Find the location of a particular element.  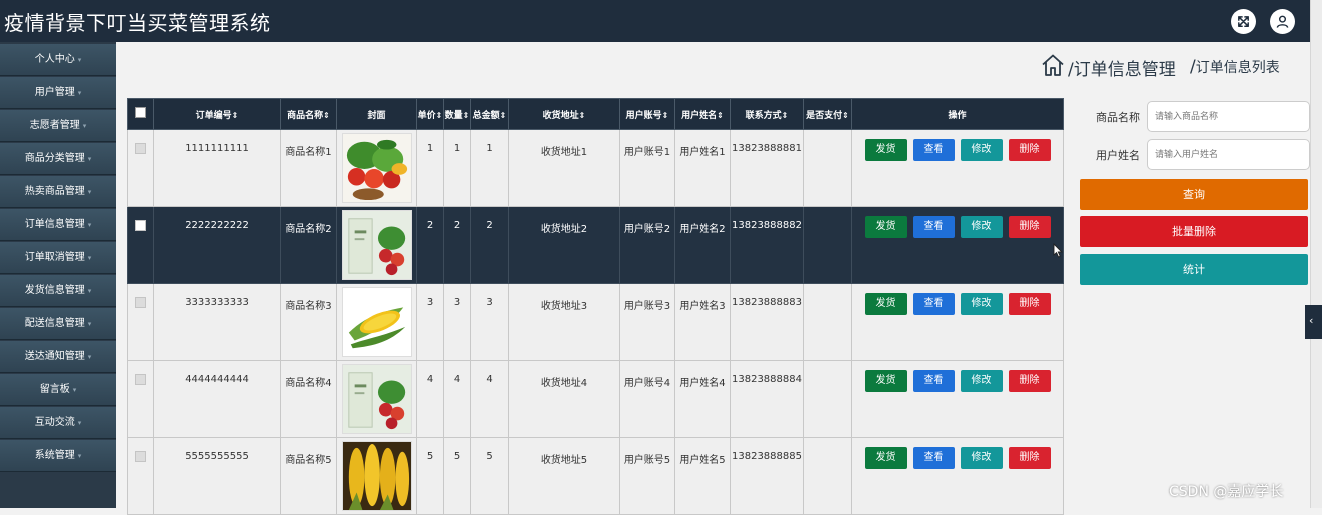

sidebar-item-label: 热卖商品管理 is located at coordinates (54, 191).